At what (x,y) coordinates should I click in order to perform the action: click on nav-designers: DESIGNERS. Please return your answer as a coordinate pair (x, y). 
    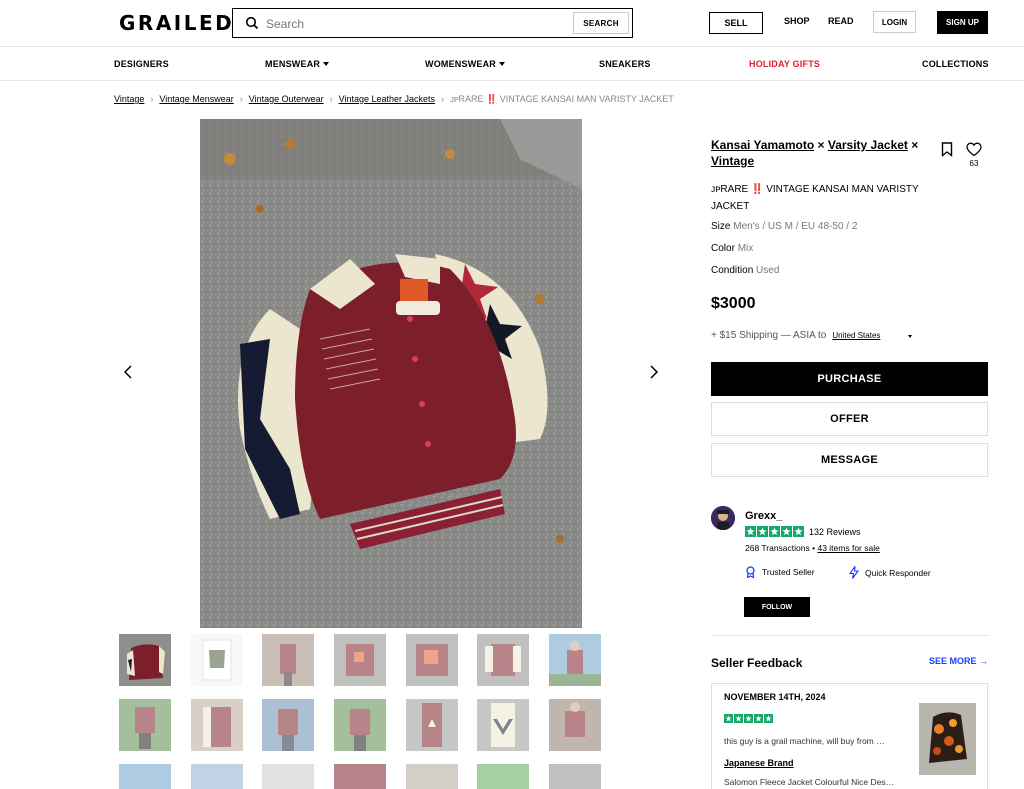
    Looking at the image, I should click on (141, 64).